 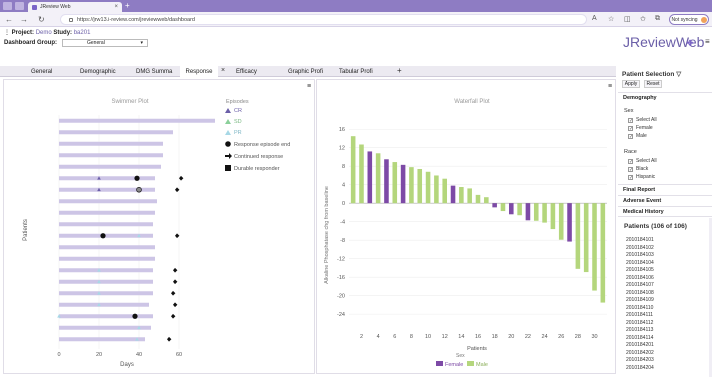 What do you see at coordinates (445, 337) in the screenshot?
I see `waterfall-x-tick: 12` at bounding box center [445, 337].